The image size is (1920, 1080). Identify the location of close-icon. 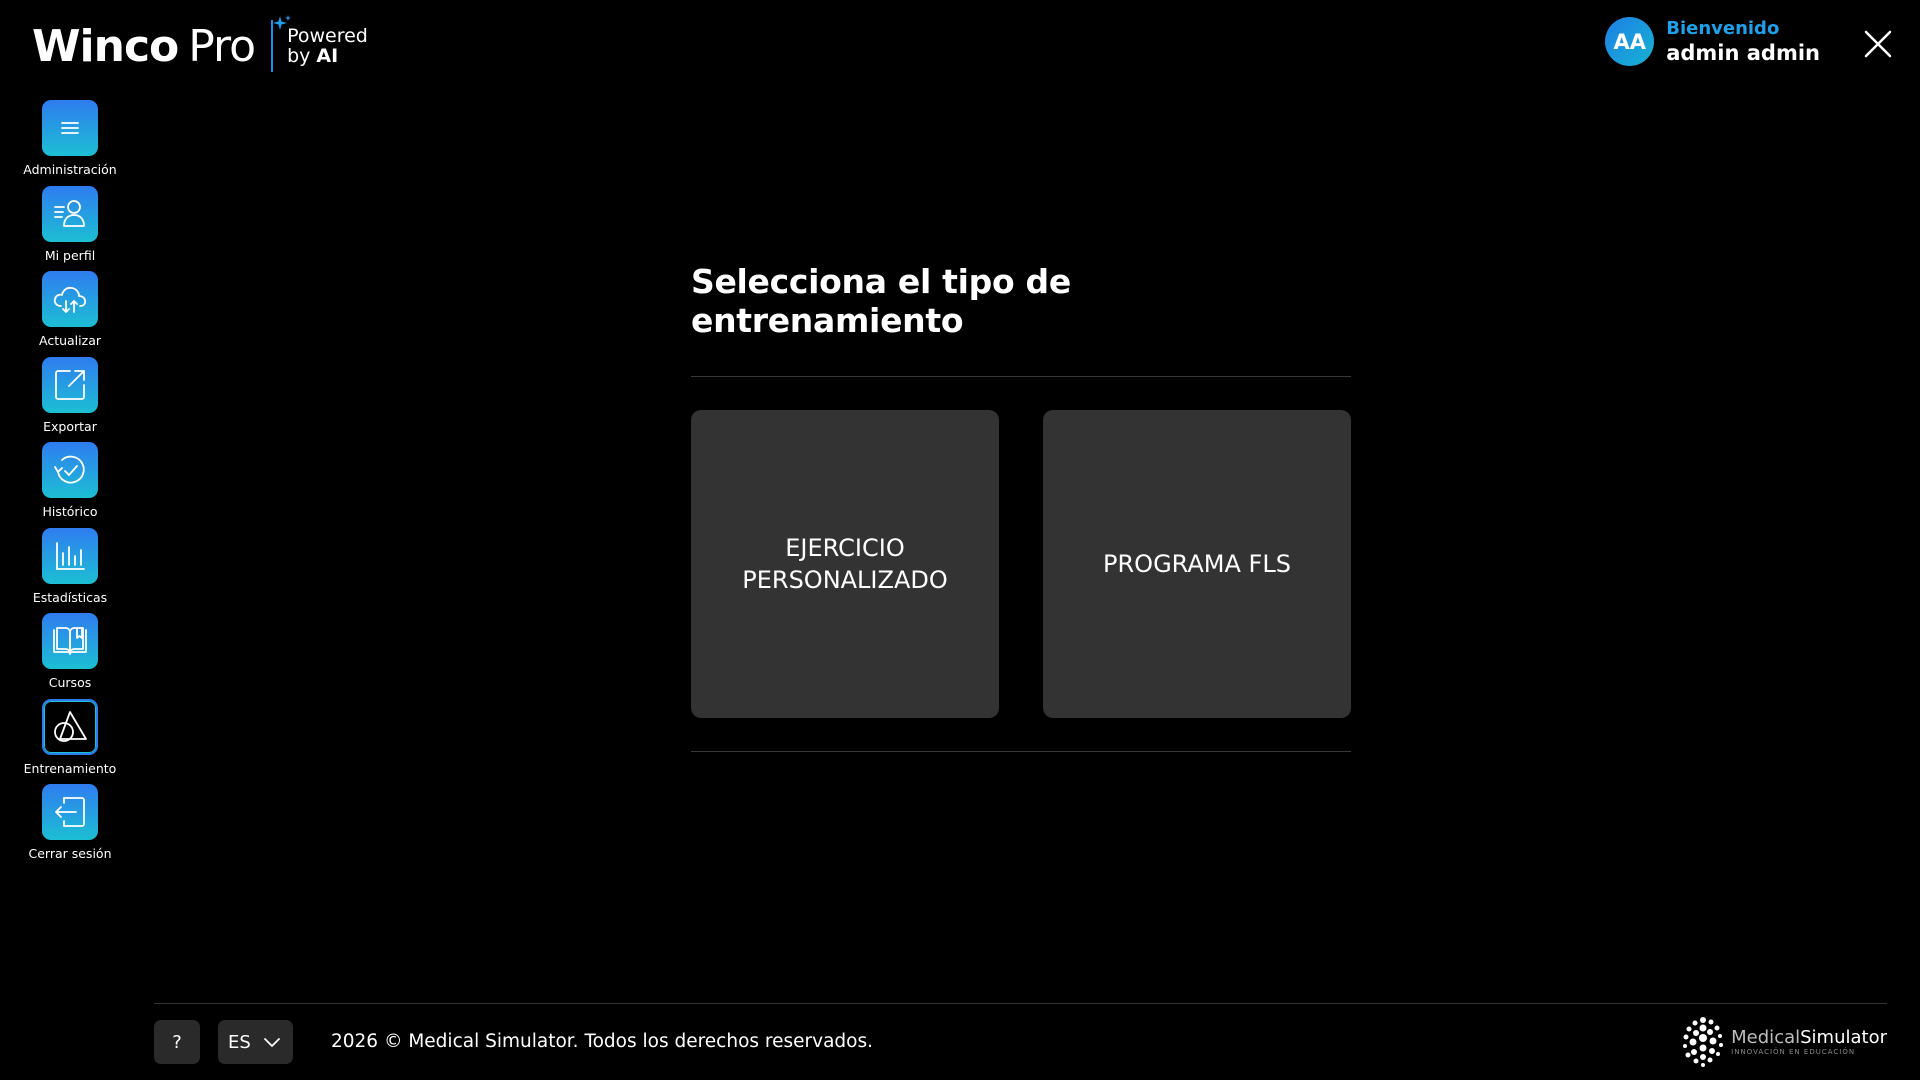
(1878, 44).